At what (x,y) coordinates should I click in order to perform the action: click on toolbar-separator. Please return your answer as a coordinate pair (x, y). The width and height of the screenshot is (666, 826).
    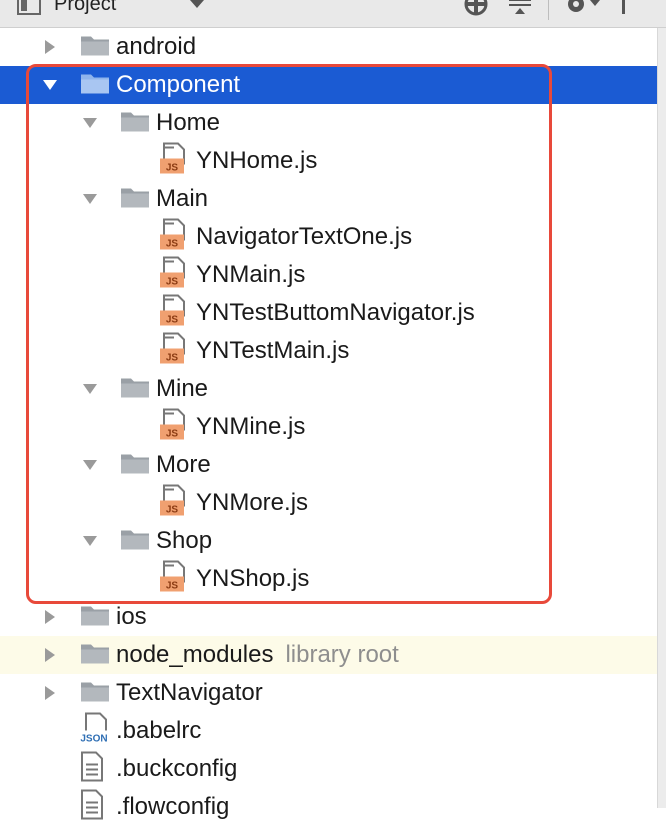
    Looking at the image, I should click on (548, 10).